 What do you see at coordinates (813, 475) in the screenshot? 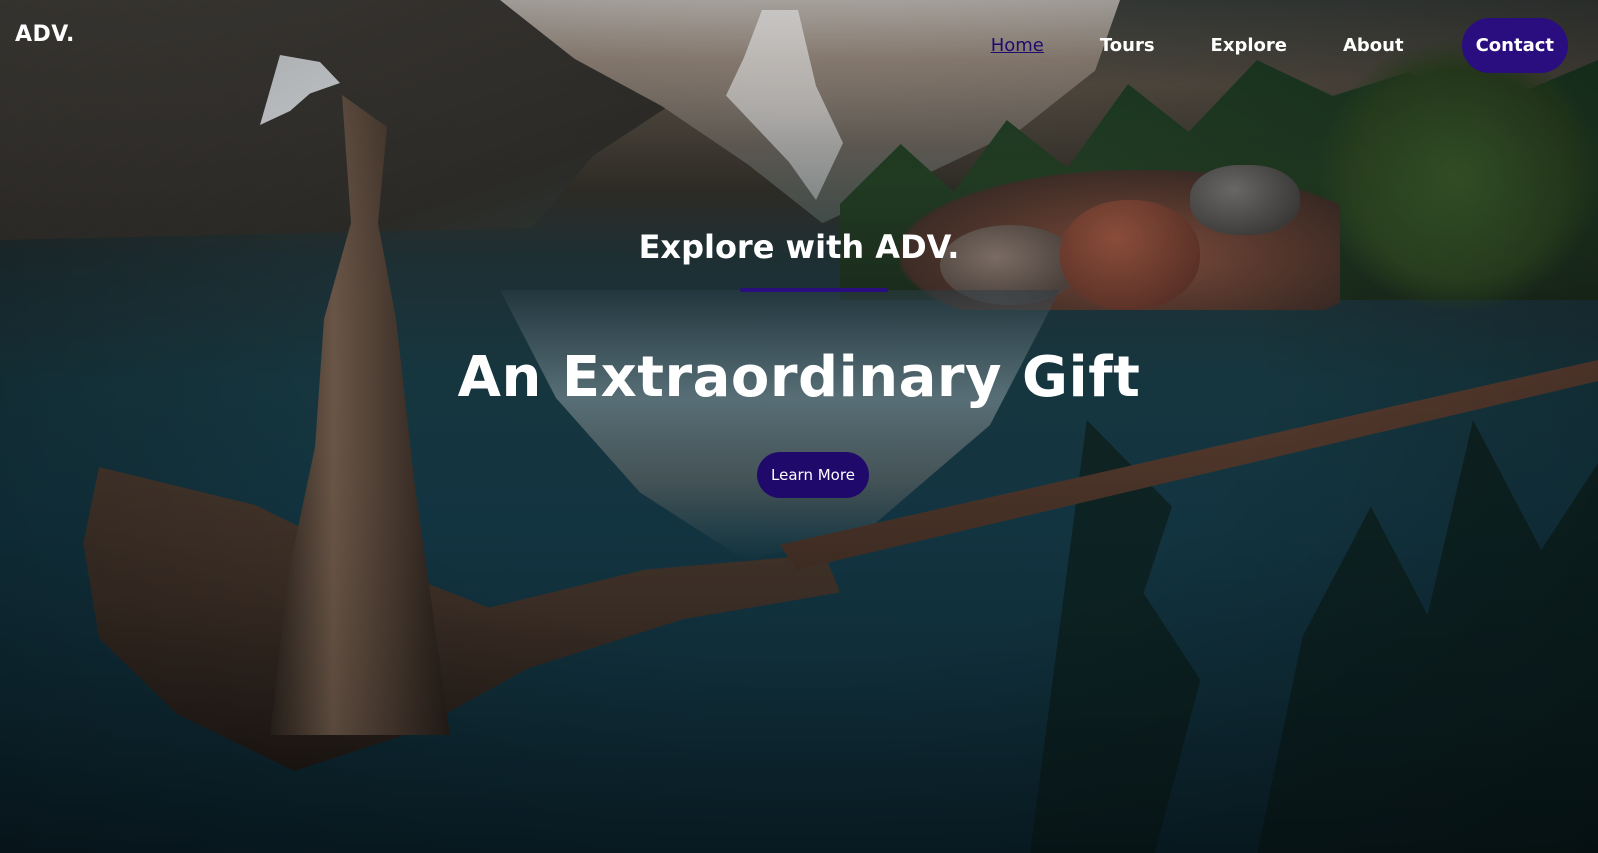
I see `learn-more-button: Learn More` at bounding box center [813, 475].